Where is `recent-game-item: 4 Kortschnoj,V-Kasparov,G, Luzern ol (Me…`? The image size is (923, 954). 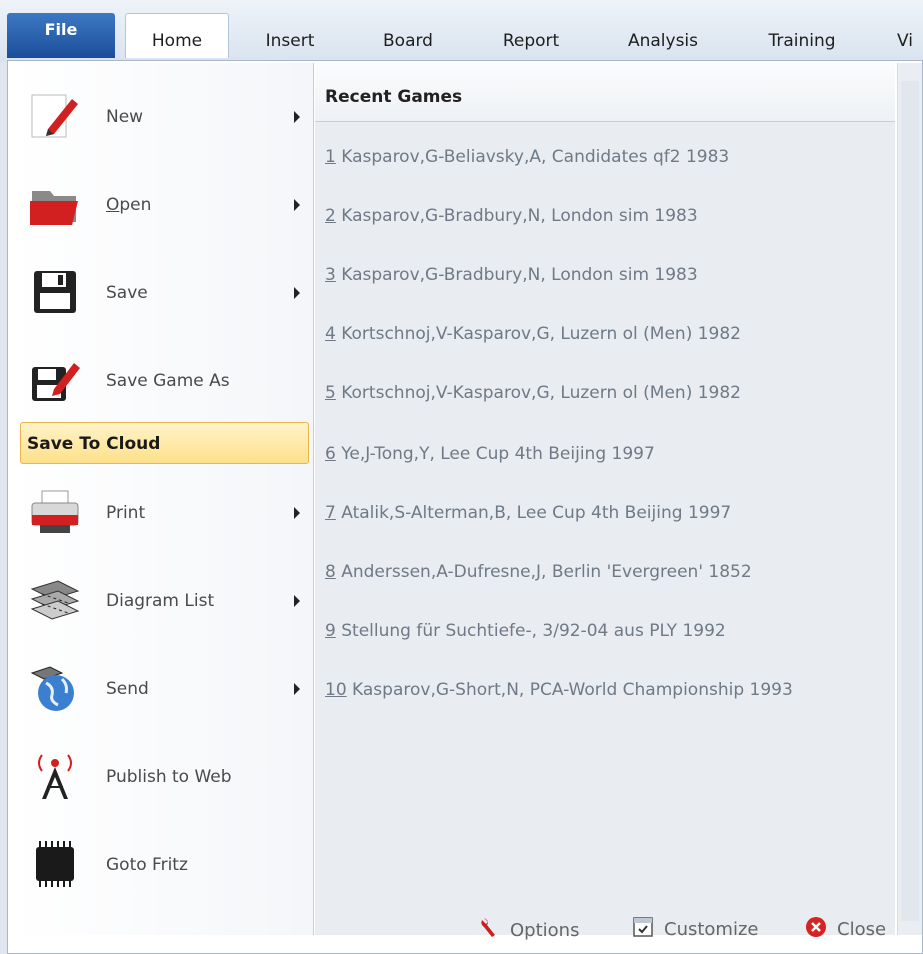 recent-game-item: 4 Kortschnoj,V-Kasparov,G, Luzern ol (Me… is located at coordinates (533, 334).